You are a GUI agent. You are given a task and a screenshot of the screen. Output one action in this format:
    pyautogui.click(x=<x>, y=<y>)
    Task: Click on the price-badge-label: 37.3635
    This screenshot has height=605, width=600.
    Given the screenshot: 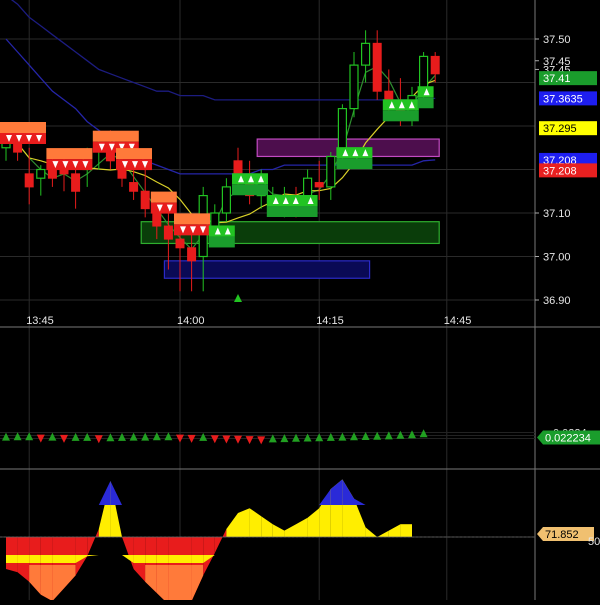 What is the action you would take?
    pyautogui.click(x=563, y=99)
    